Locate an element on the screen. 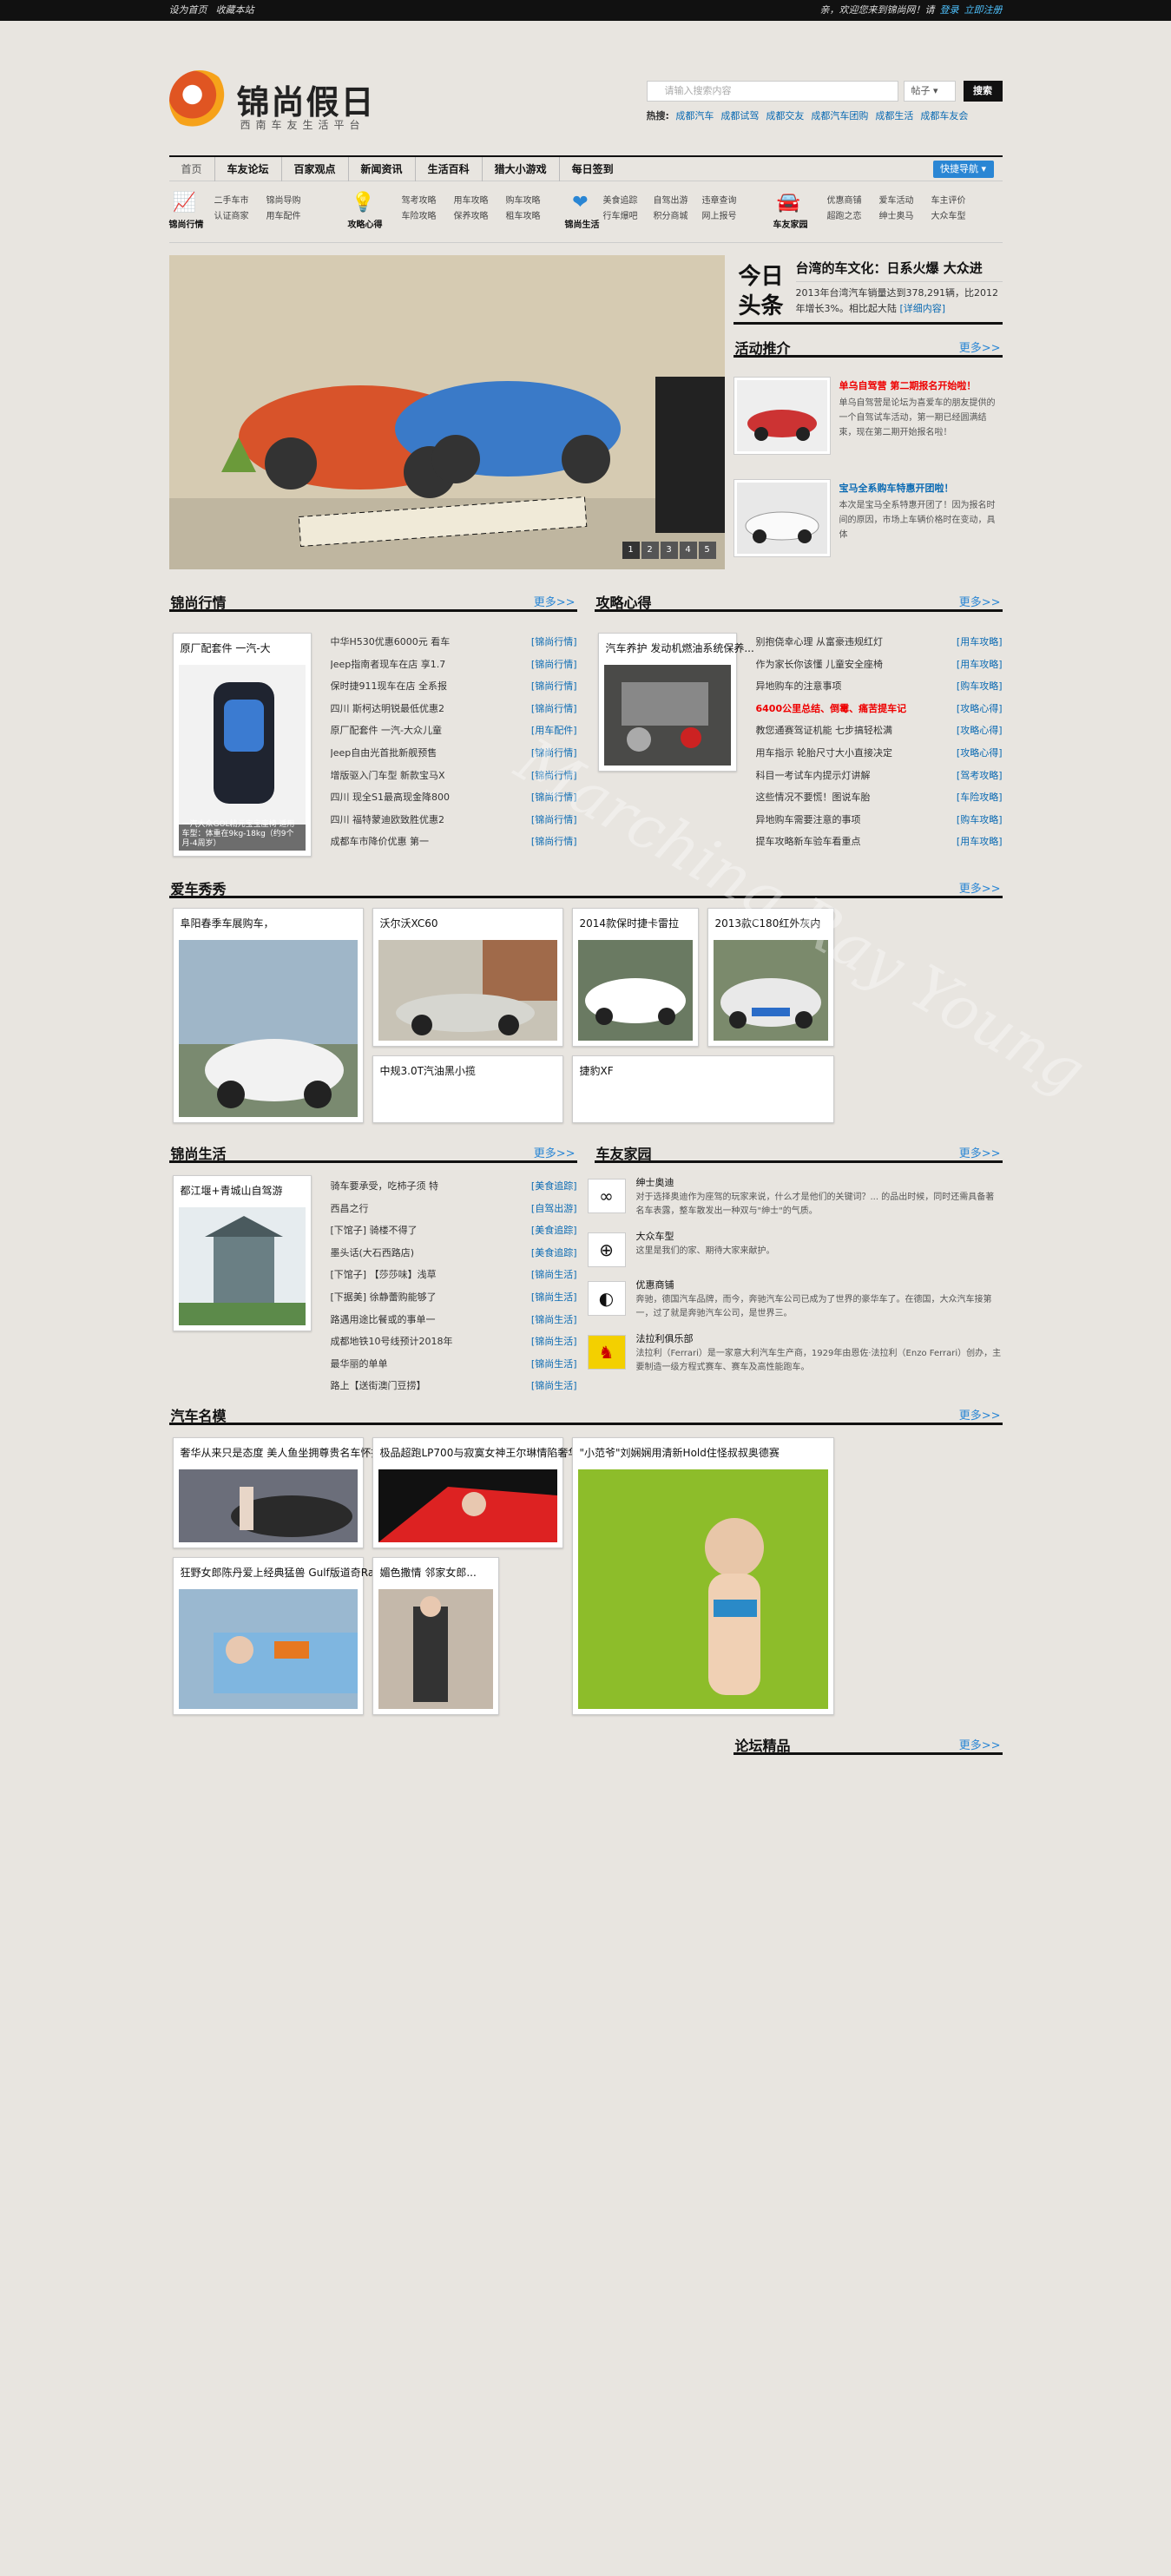 The image size is (1171, 2576). slide-dot: 2 is located at coordinates (650, 550).